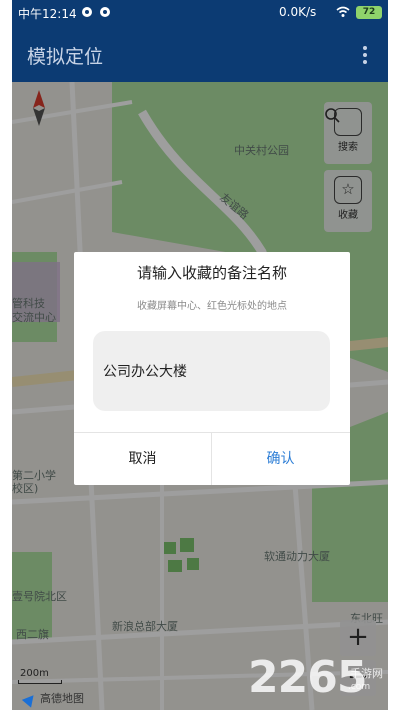 The height and width of the screenshot is (710, 400). I want to click on app-title: 模拟定位, so click(65, 57).